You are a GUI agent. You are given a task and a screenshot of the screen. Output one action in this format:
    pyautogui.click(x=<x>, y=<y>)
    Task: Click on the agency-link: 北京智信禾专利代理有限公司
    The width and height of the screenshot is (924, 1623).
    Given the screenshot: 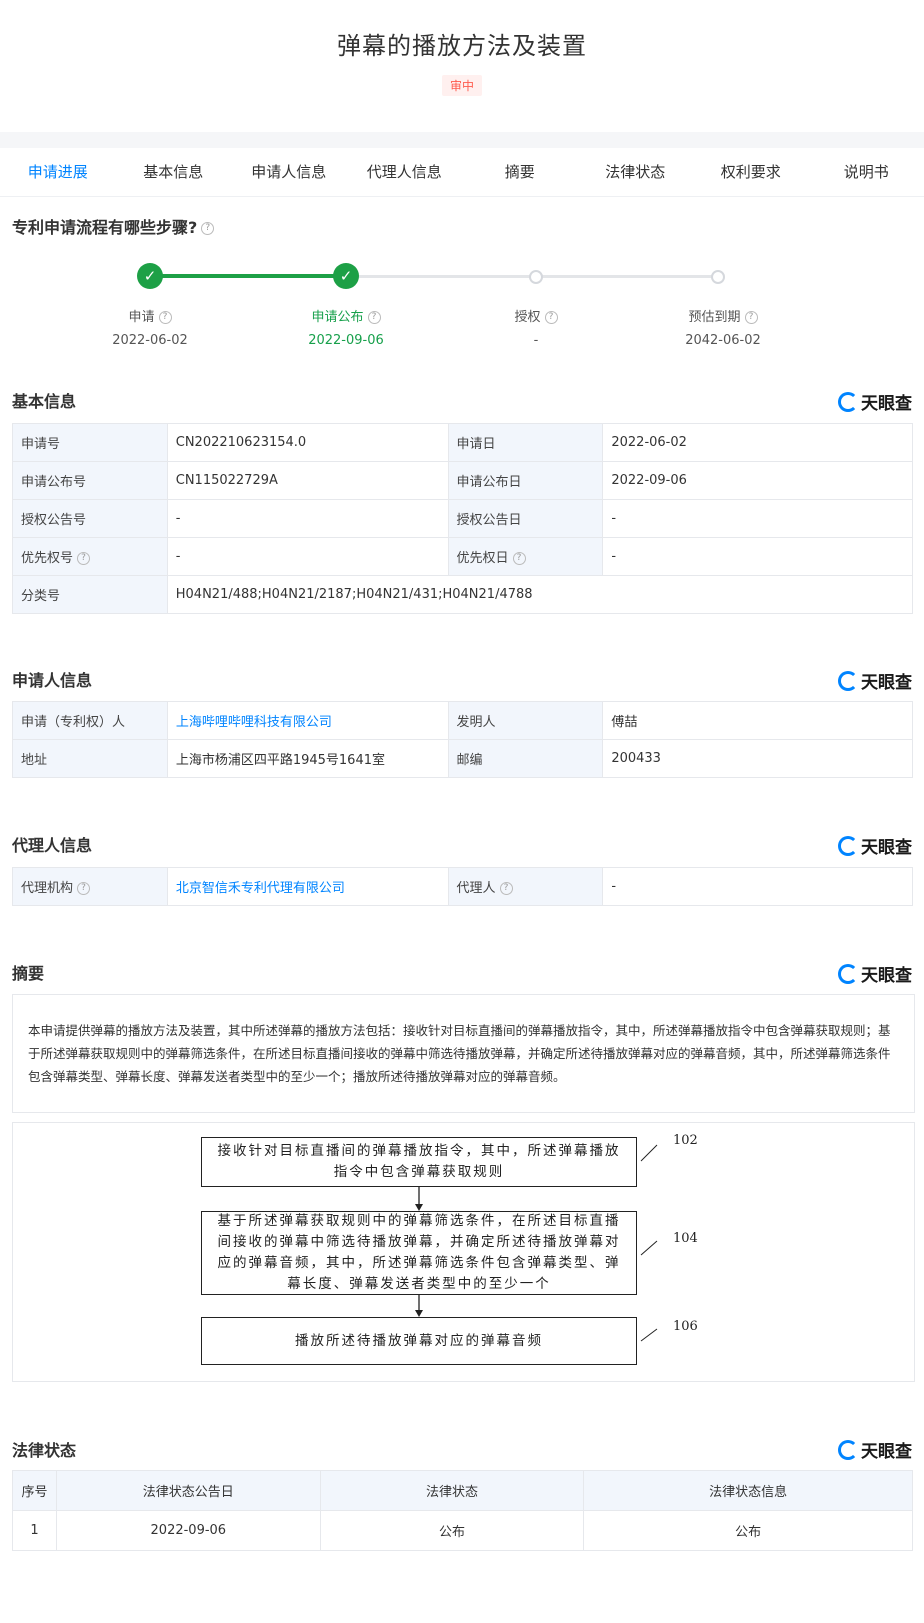 What is the action you would take?
    pyautogui.click(x=260, y=888)
    